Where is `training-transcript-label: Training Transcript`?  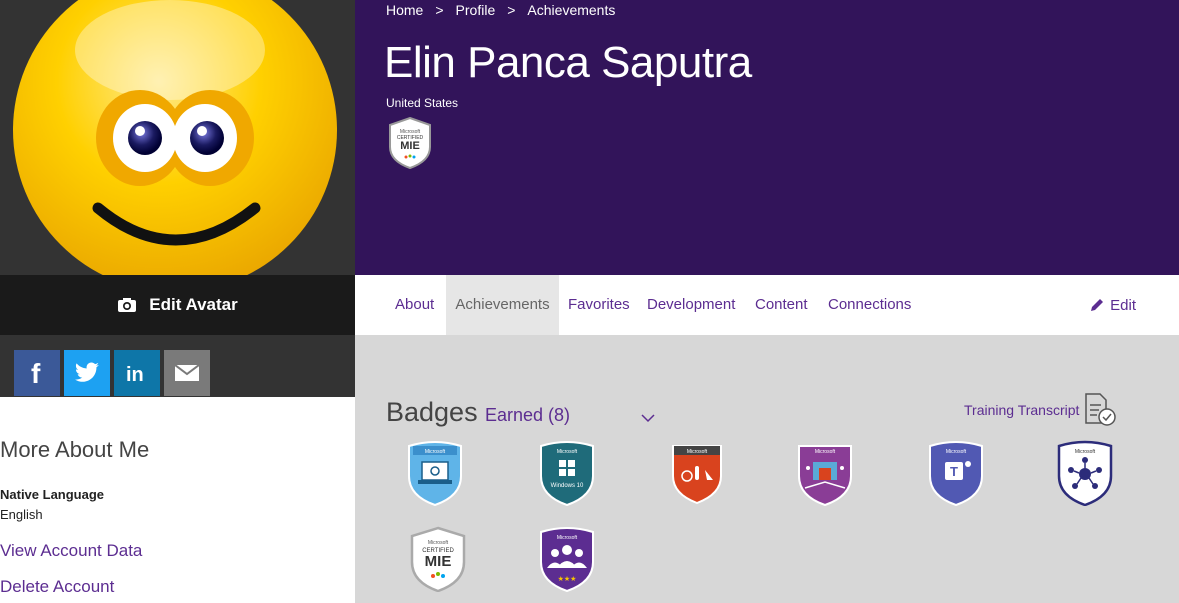
training-transcript-label: Training Transcript is located at coordinates (1022, 410).